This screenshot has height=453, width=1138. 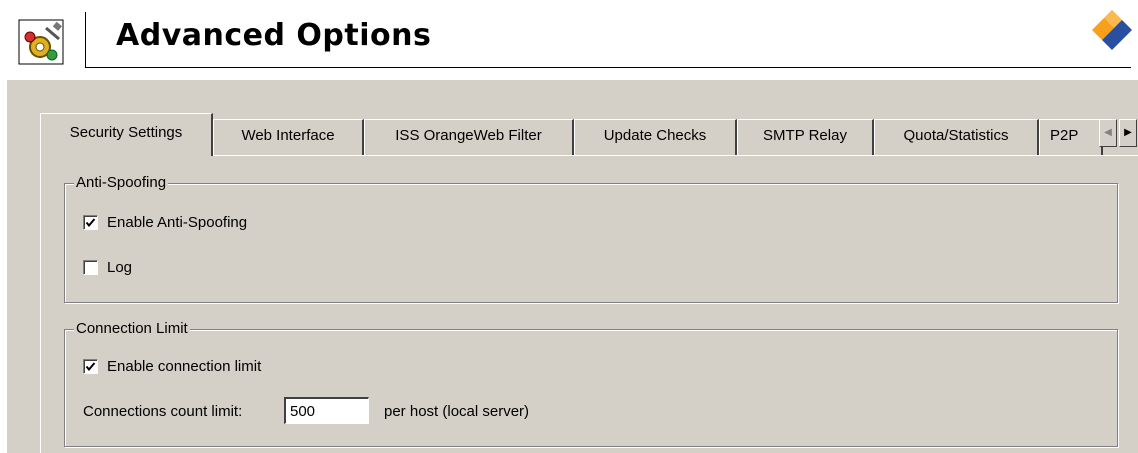 What do you see at coordinates (1108, 133) in the screenshot?
I see `tab-scroll-left-icon: ◀` at bounding box center [1108, 133].